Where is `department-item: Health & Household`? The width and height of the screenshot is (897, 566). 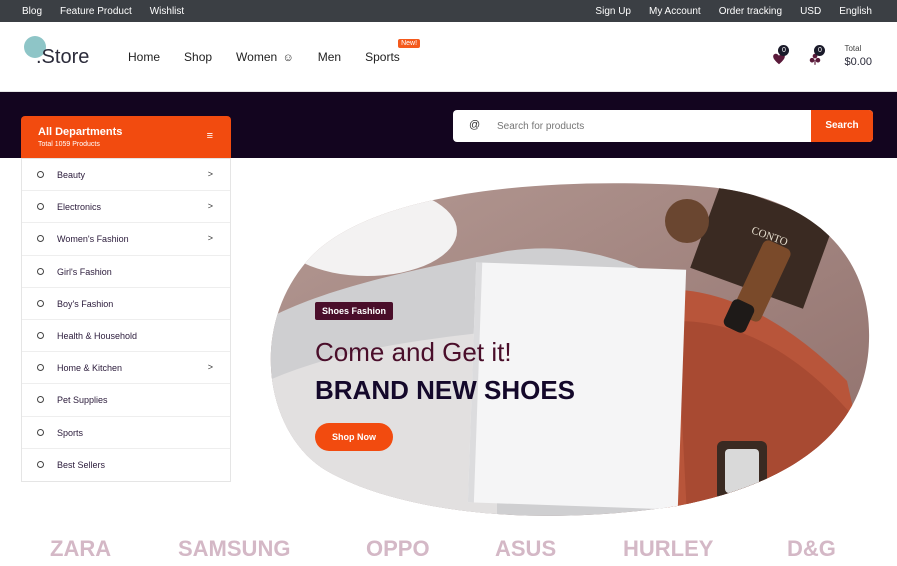 department-item: Health & Household is located at coordinates (126, 336).